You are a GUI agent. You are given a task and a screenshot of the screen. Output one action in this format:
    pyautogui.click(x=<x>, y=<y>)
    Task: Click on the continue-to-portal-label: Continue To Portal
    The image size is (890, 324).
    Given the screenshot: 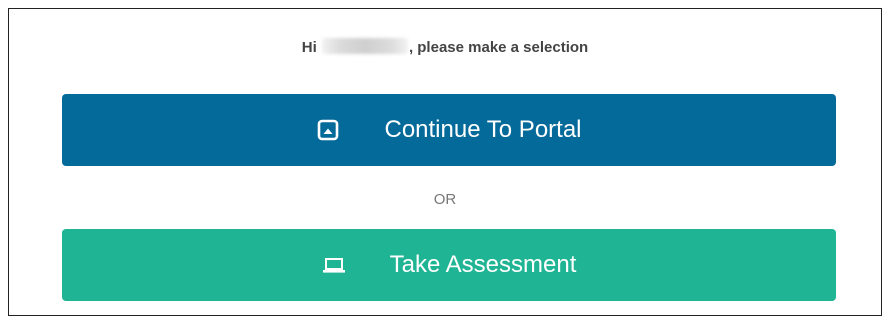 What is the action you would take?
    pyautogui.click(x=483, y=129)
    